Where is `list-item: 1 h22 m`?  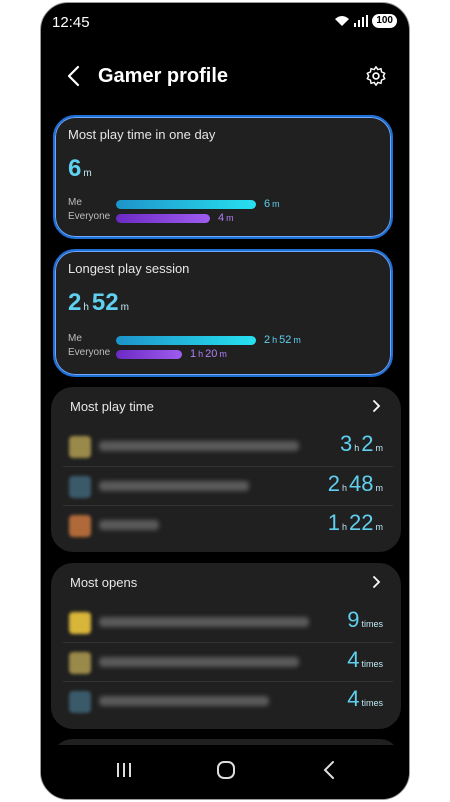
list-item: 1 h22 m is located at coordinates (228, 524).